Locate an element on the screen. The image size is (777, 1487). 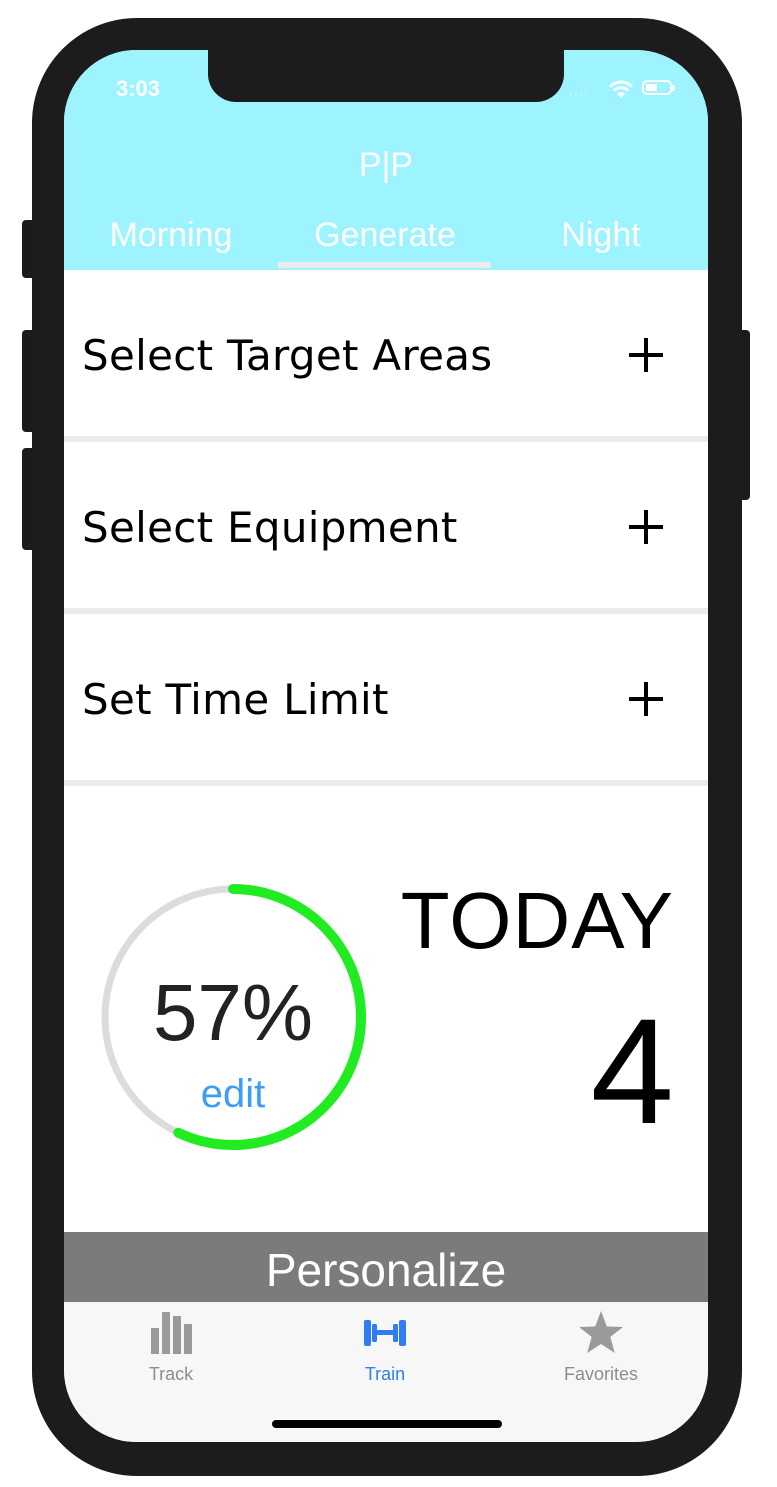
row-label: Select Equipment is located at coordinates (270, 527).